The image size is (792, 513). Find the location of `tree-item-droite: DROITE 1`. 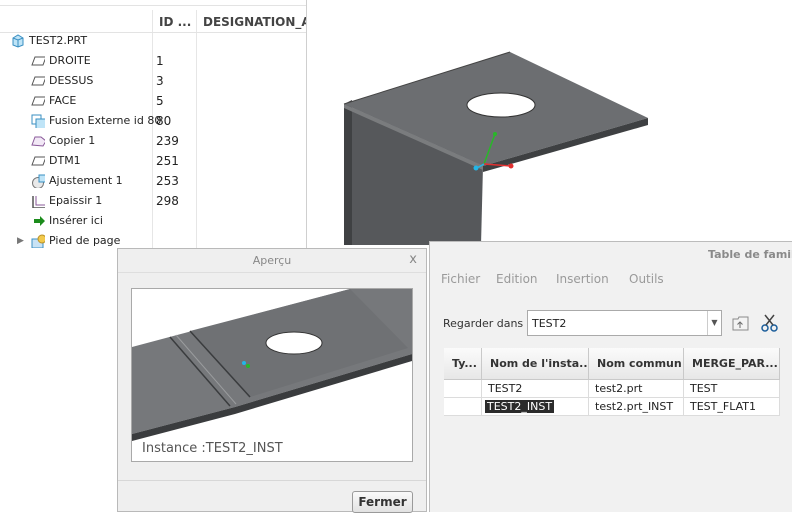

tree-item-droite: DROITE 1 is located at coordinates (153, 61).